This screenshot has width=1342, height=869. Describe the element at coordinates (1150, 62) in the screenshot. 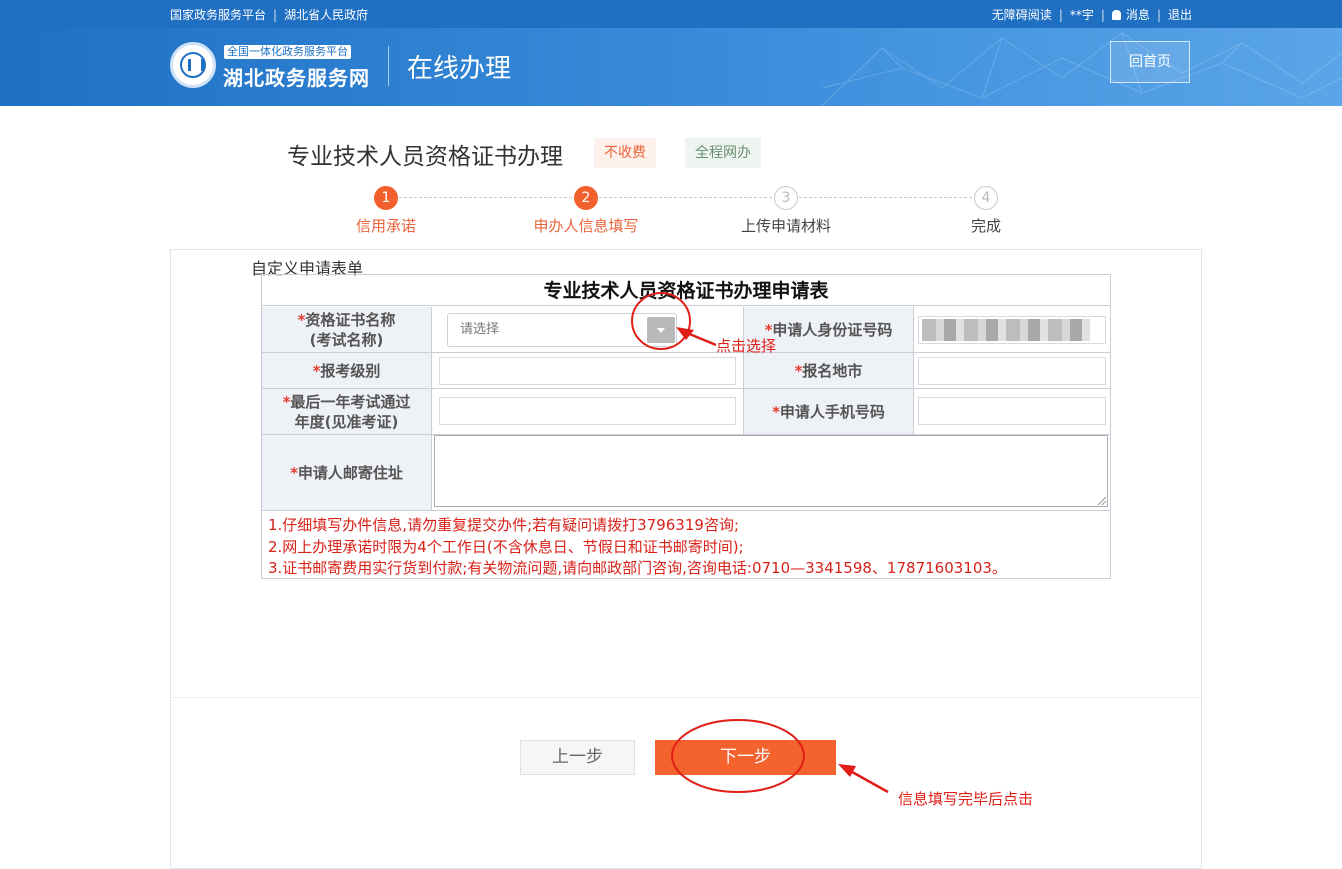

I see `home-button: 回首页` at that location.